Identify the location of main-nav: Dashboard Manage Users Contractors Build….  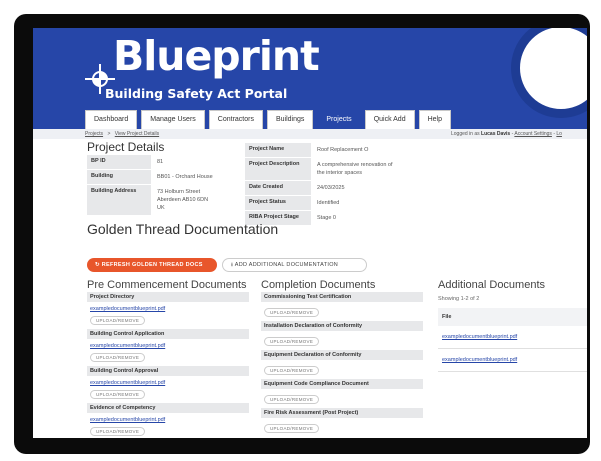
(270, 119).